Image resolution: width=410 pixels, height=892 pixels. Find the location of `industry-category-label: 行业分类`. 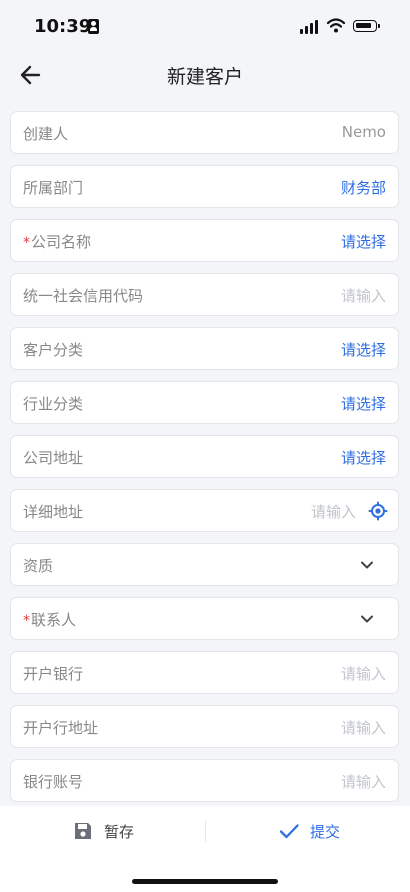

industry-category-label: 行业分类 is located at coordinates (53, 404).